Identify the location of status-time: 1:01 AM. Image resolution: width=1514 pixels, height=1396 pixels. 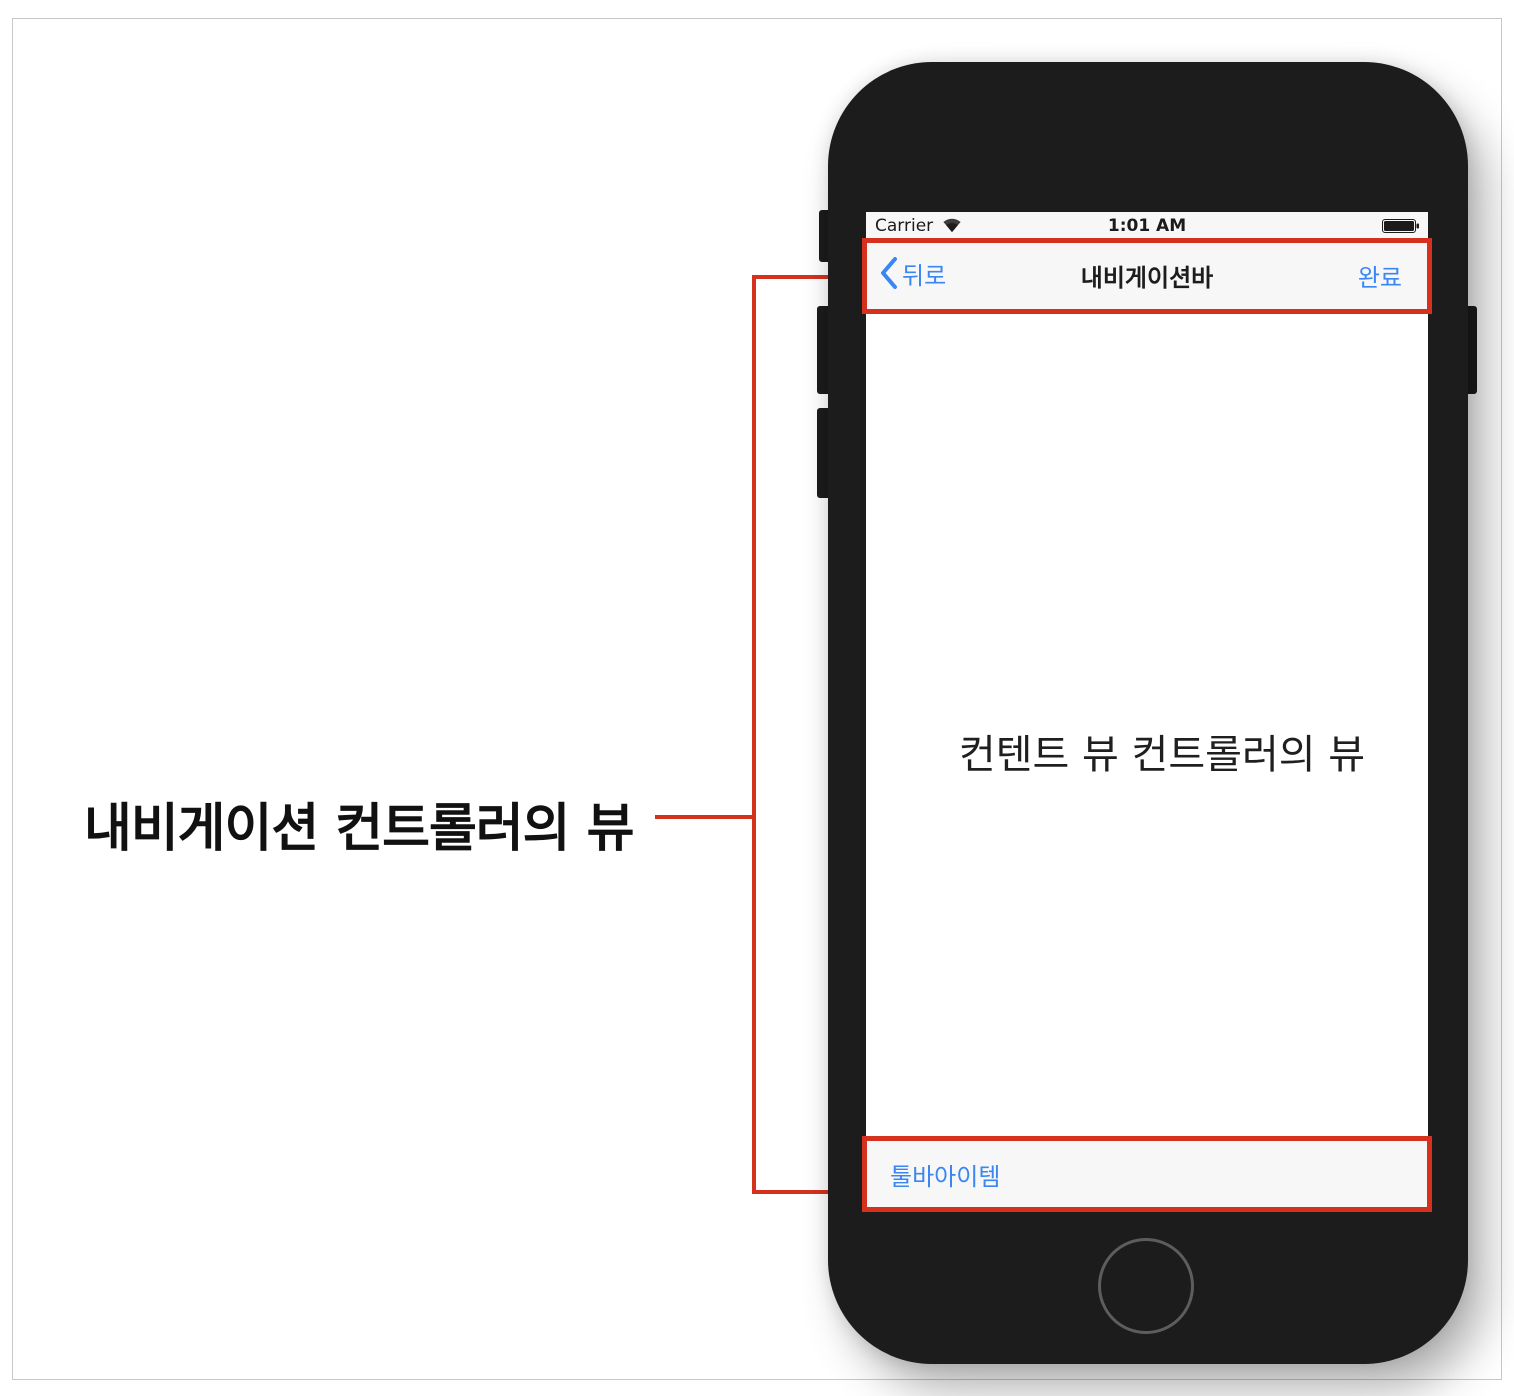
(1147, 226).